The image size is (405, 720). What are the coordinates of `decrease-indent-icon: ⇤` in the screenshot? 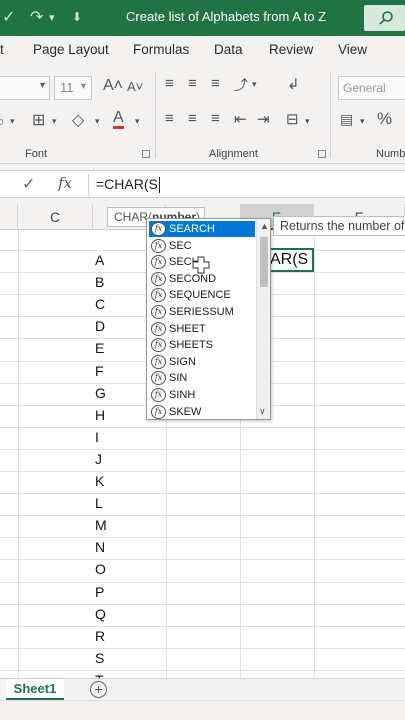 It's located at (240, 119).